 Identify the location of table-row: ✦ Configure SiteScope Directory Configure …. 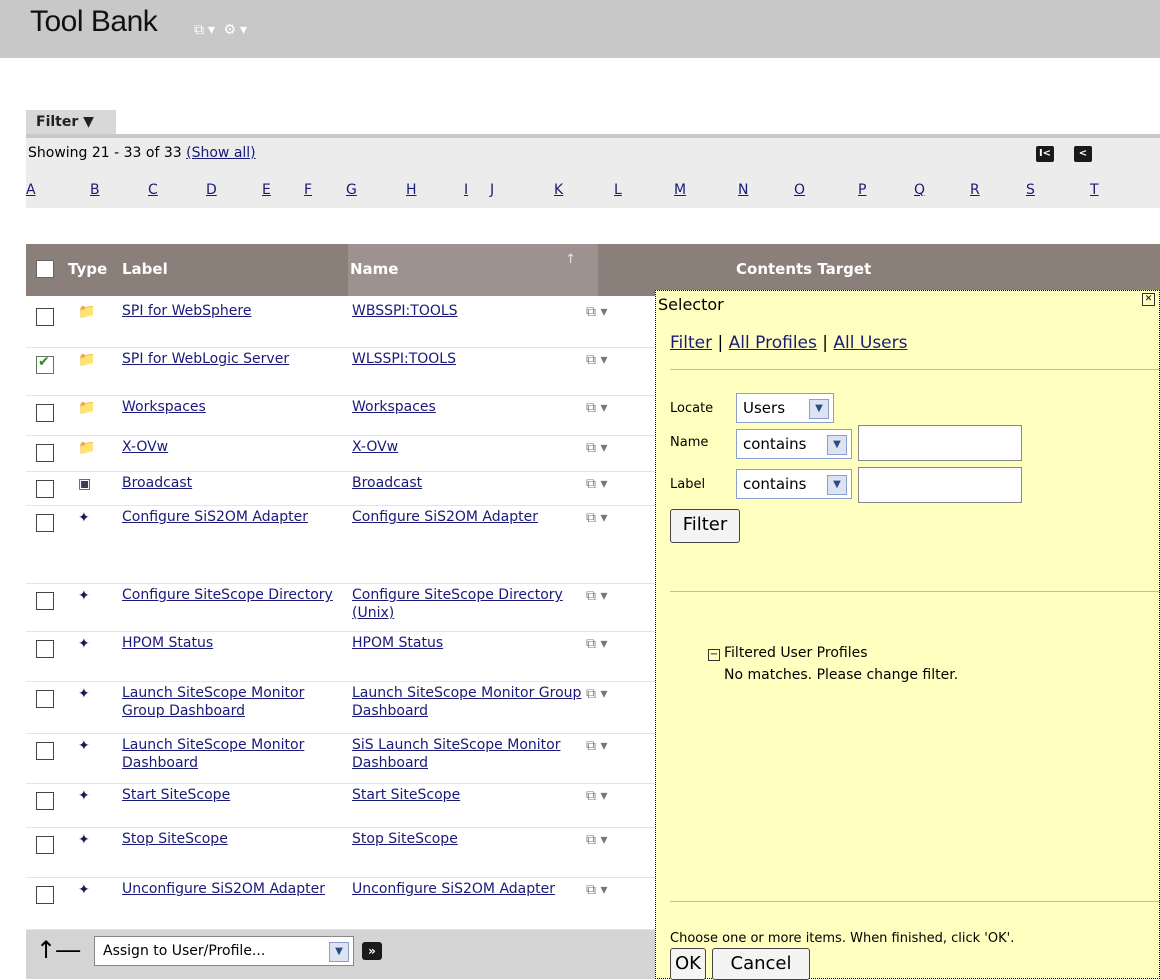
(341, 608).